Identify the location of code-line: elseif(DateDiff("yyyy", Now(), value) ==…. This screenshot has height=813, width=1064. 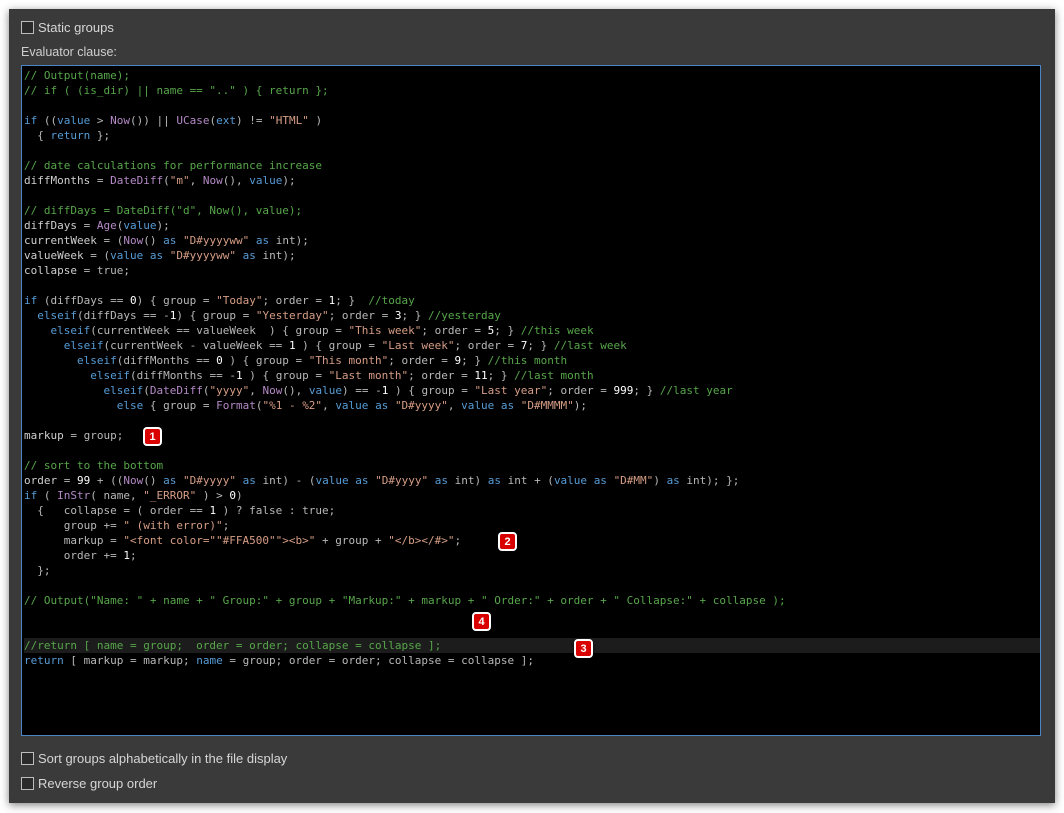
(532, 390).